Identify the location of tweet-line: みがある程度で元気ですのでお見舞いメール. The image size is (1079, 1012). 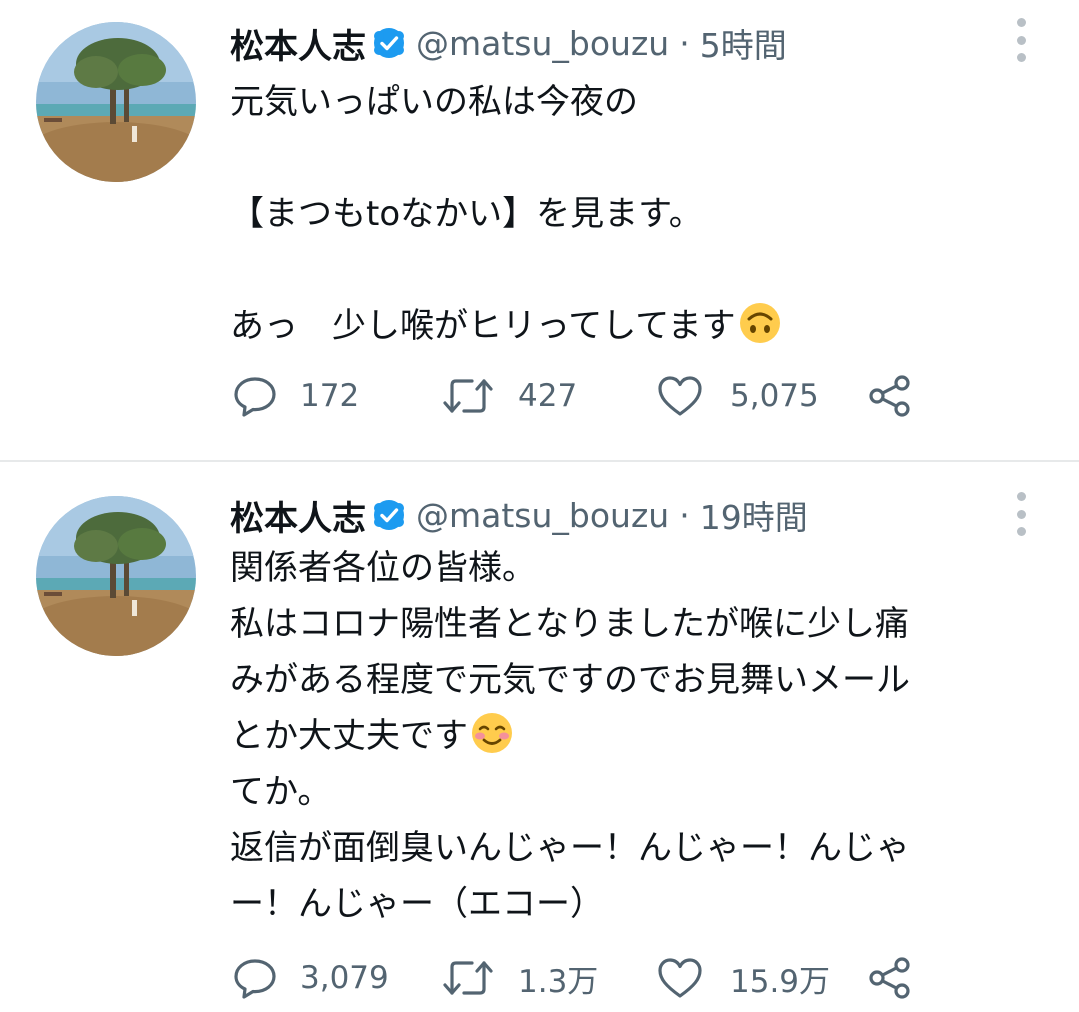
(570, 680).